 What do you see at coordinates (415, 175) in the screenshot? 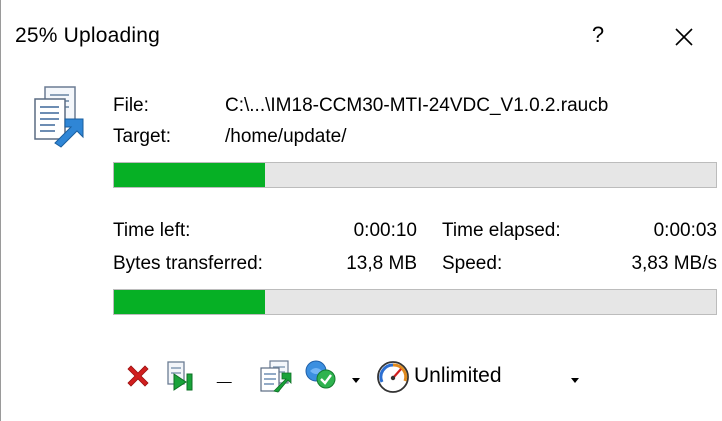
I see `file-progress-bar` at bounding box center [415, 175].